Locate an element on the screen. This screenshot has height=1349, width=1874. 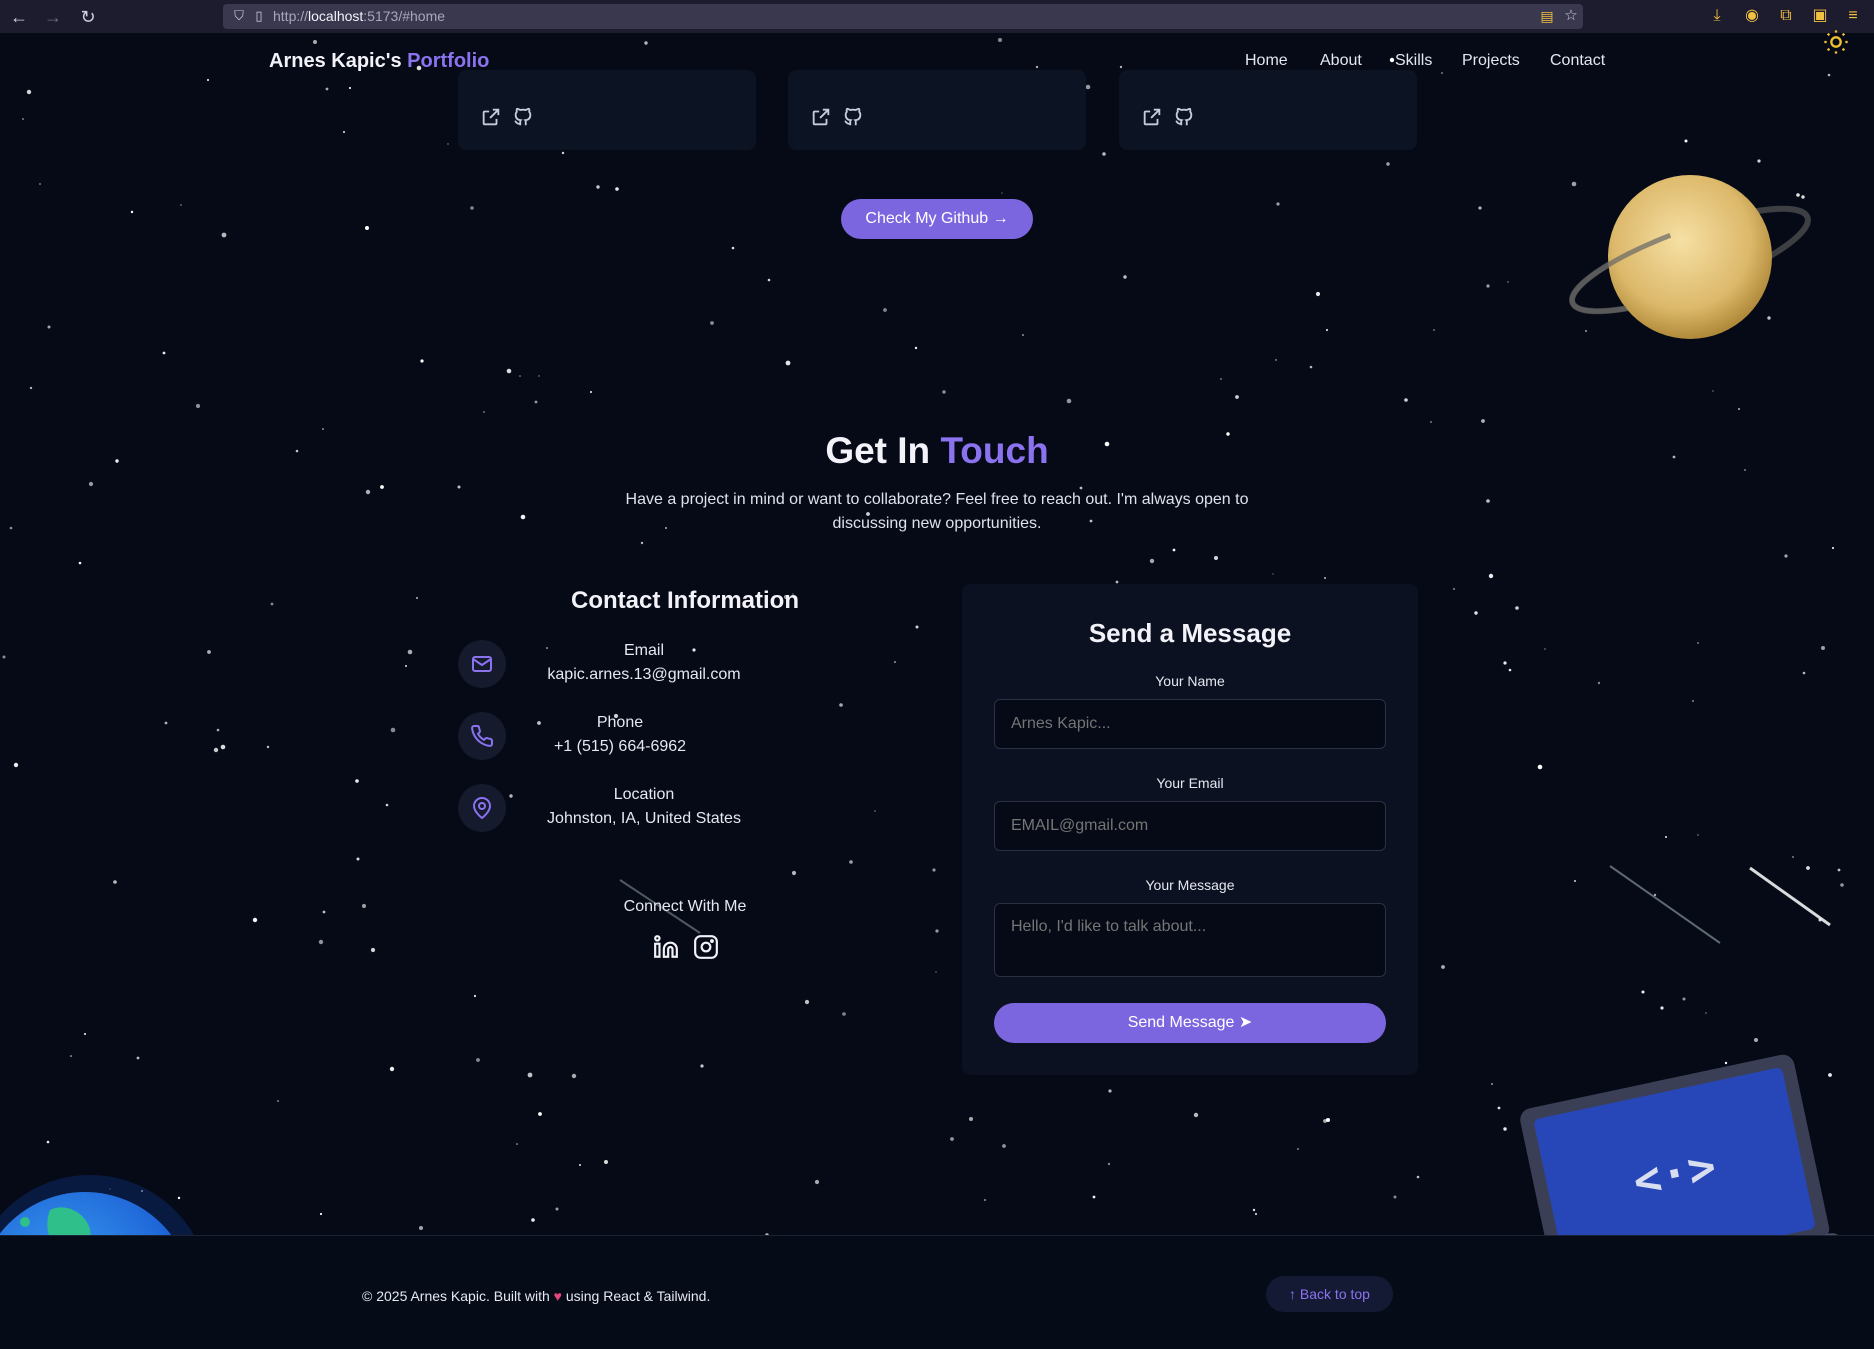
back-arrow-icon: ← is located at coordinates (19, 17).